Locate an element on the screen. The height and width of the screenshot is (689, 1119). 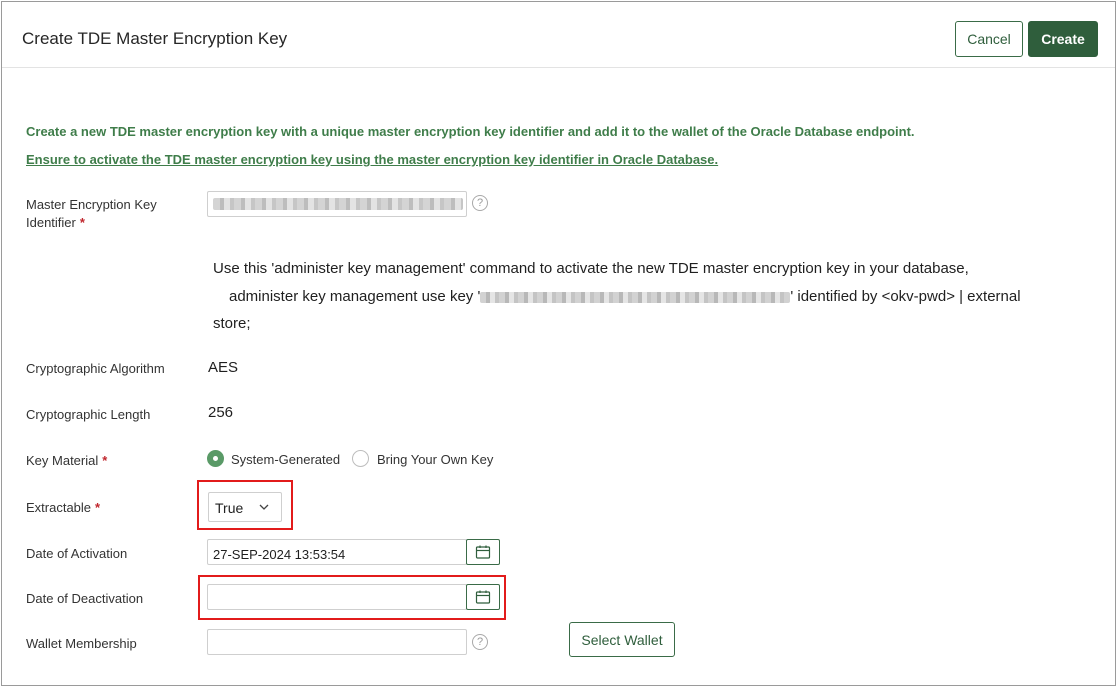
identifier-help-icon: ? is located at coordinates (480, 203).